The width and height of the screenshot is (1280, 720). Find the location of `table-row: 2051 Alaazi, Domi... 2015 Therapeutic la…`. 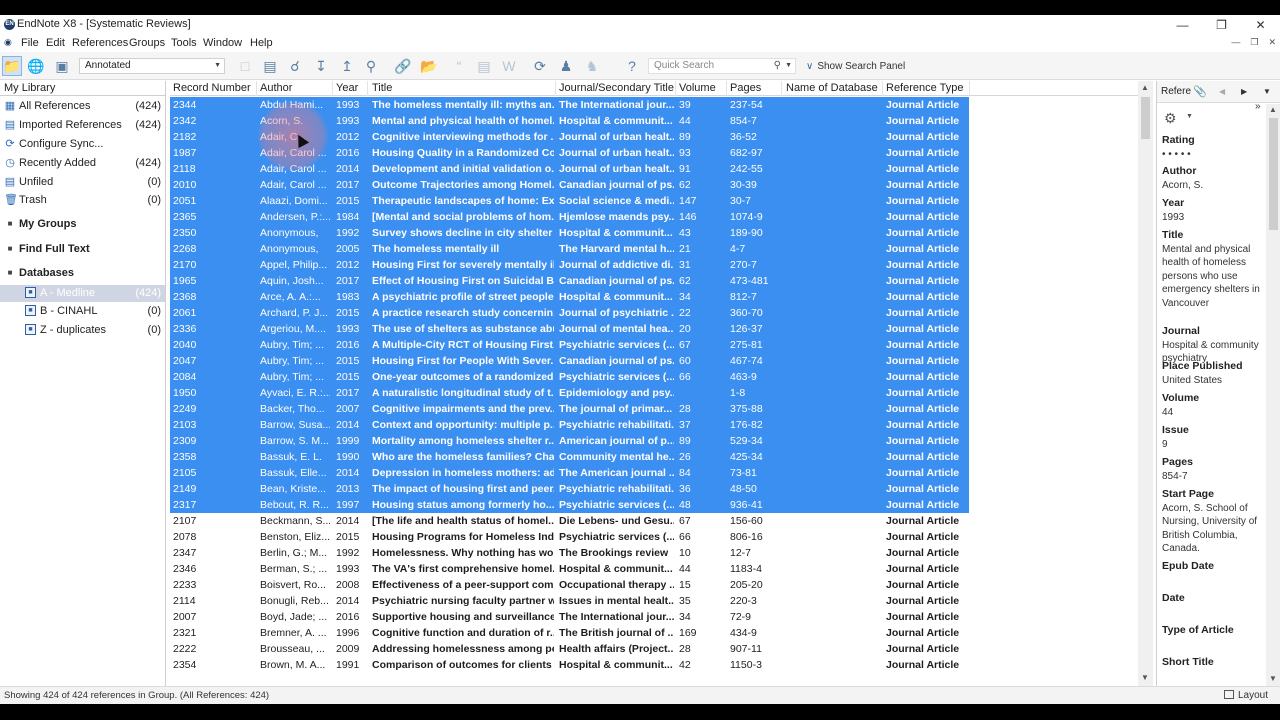

table-row: 2051 Alaazi, Domi... 2015 Therapeutic la… is located at coordinates (569, 201).